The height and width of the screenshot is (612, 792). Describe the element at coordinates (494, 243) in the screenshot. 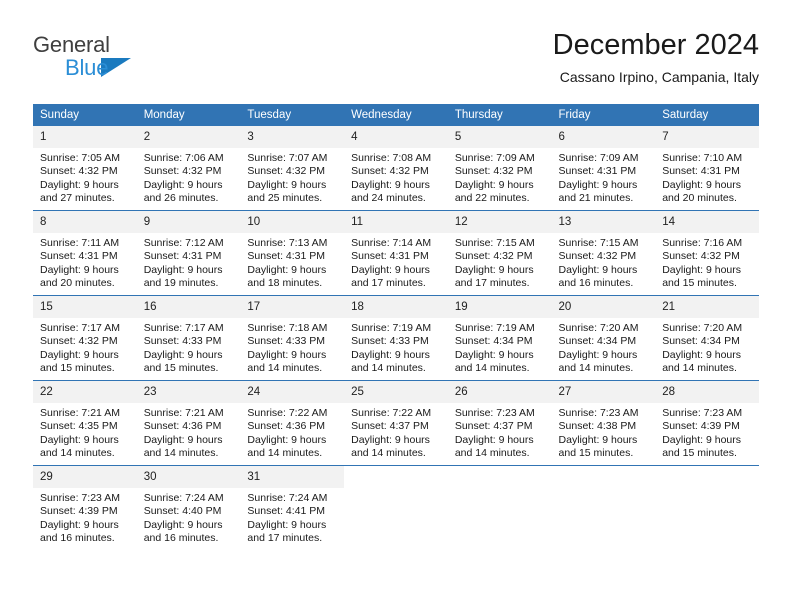

I see `sunrise-text: Sunrise: 7:15 AM` at that location.